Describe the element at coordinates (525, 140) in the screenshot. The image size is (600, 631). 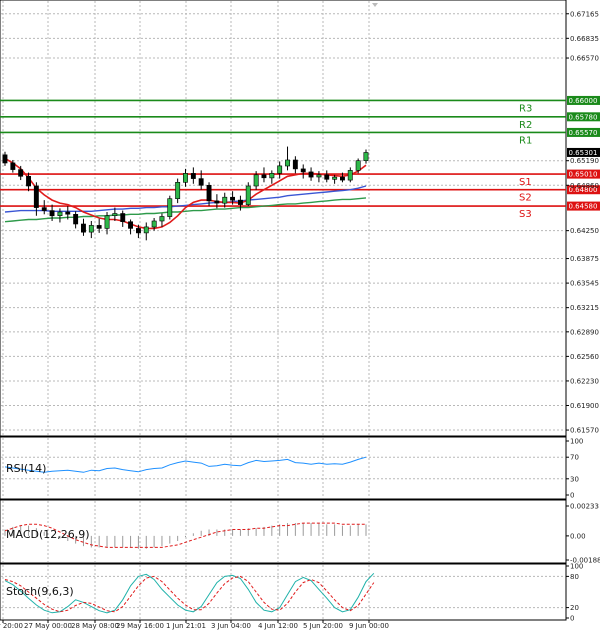
I see `level-label-r1: R1` at that location.